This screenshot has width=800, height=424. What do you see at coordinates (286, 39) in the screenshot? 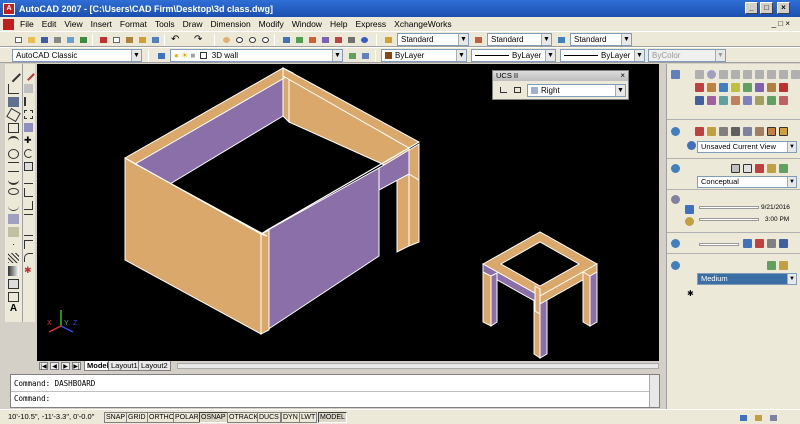
I see `properties-icon` at bounding box center [286, 39].